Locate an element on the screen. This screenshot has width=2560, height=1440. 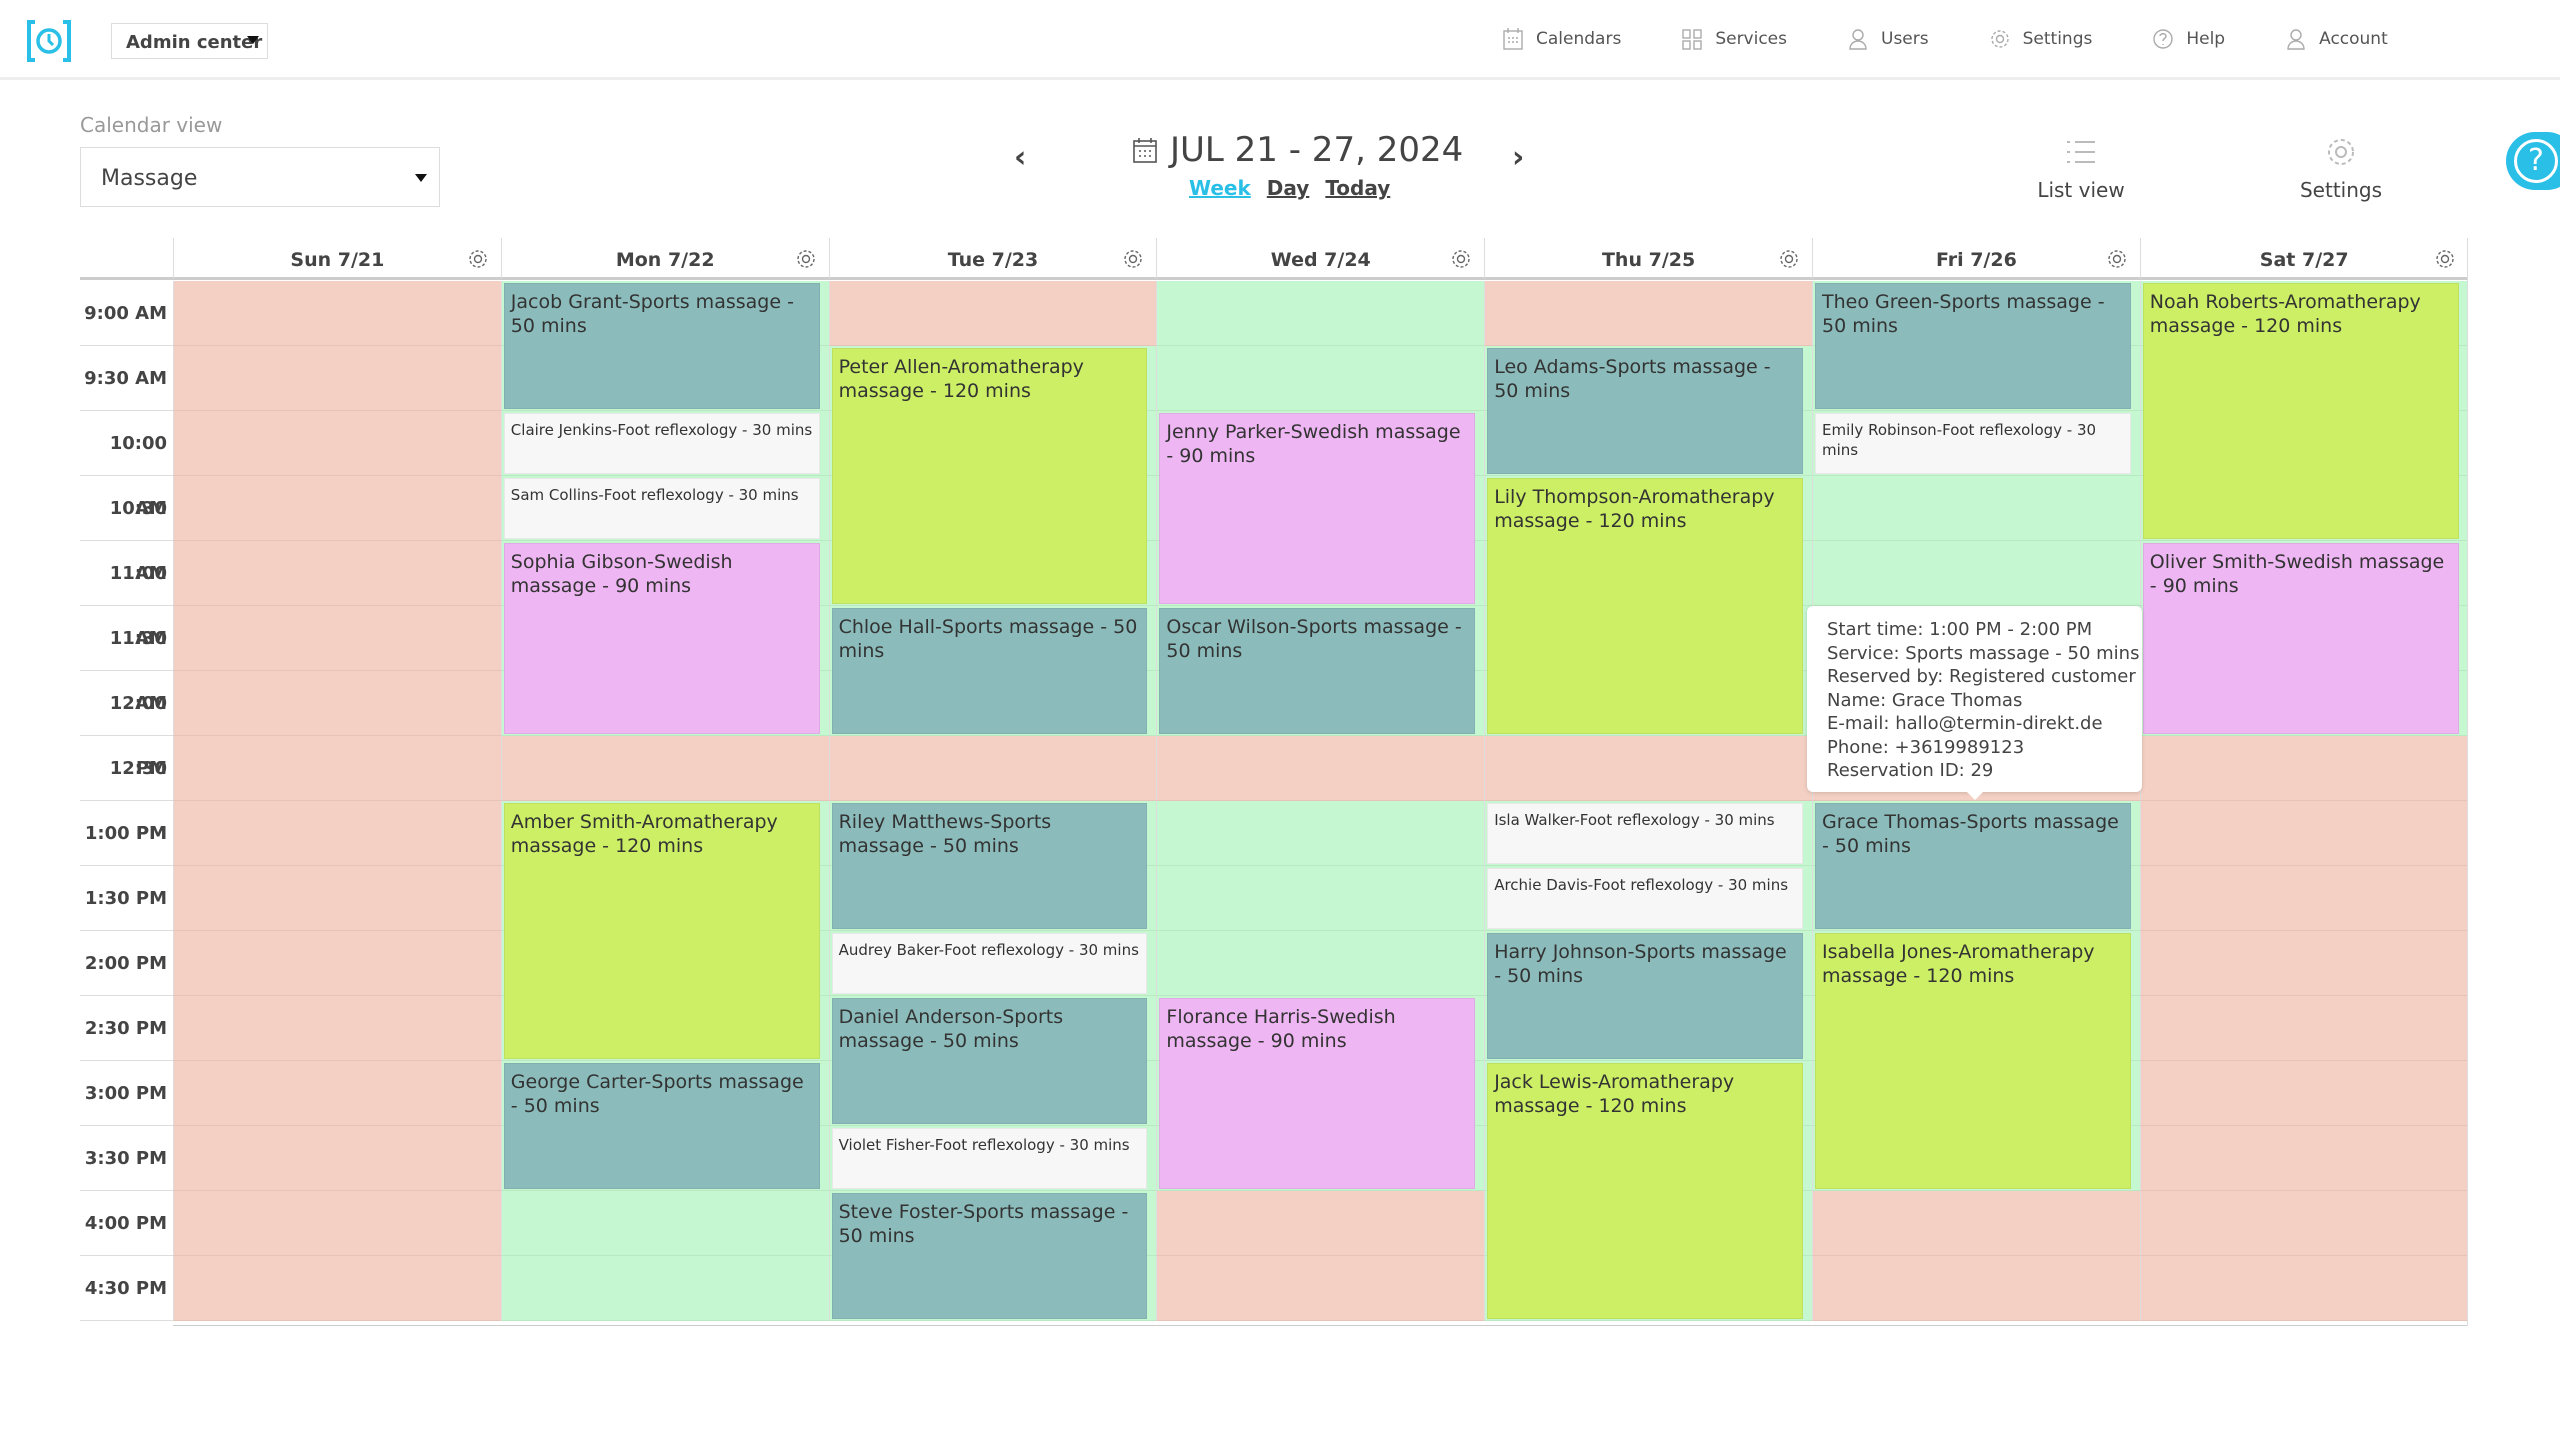
time-label: 9:30 AM is located at coordinates (126, 378).